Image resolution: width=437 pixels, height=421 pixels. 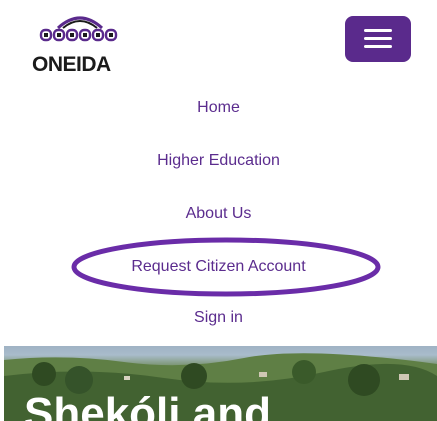 I want to click on nav-link-higher-education: Higher Education, so click(x=218, y=161).